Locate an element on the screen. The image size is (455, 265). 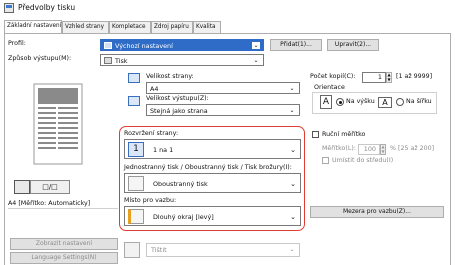
page-size-label: Velikost strany: is located at coordinates (170, 76).